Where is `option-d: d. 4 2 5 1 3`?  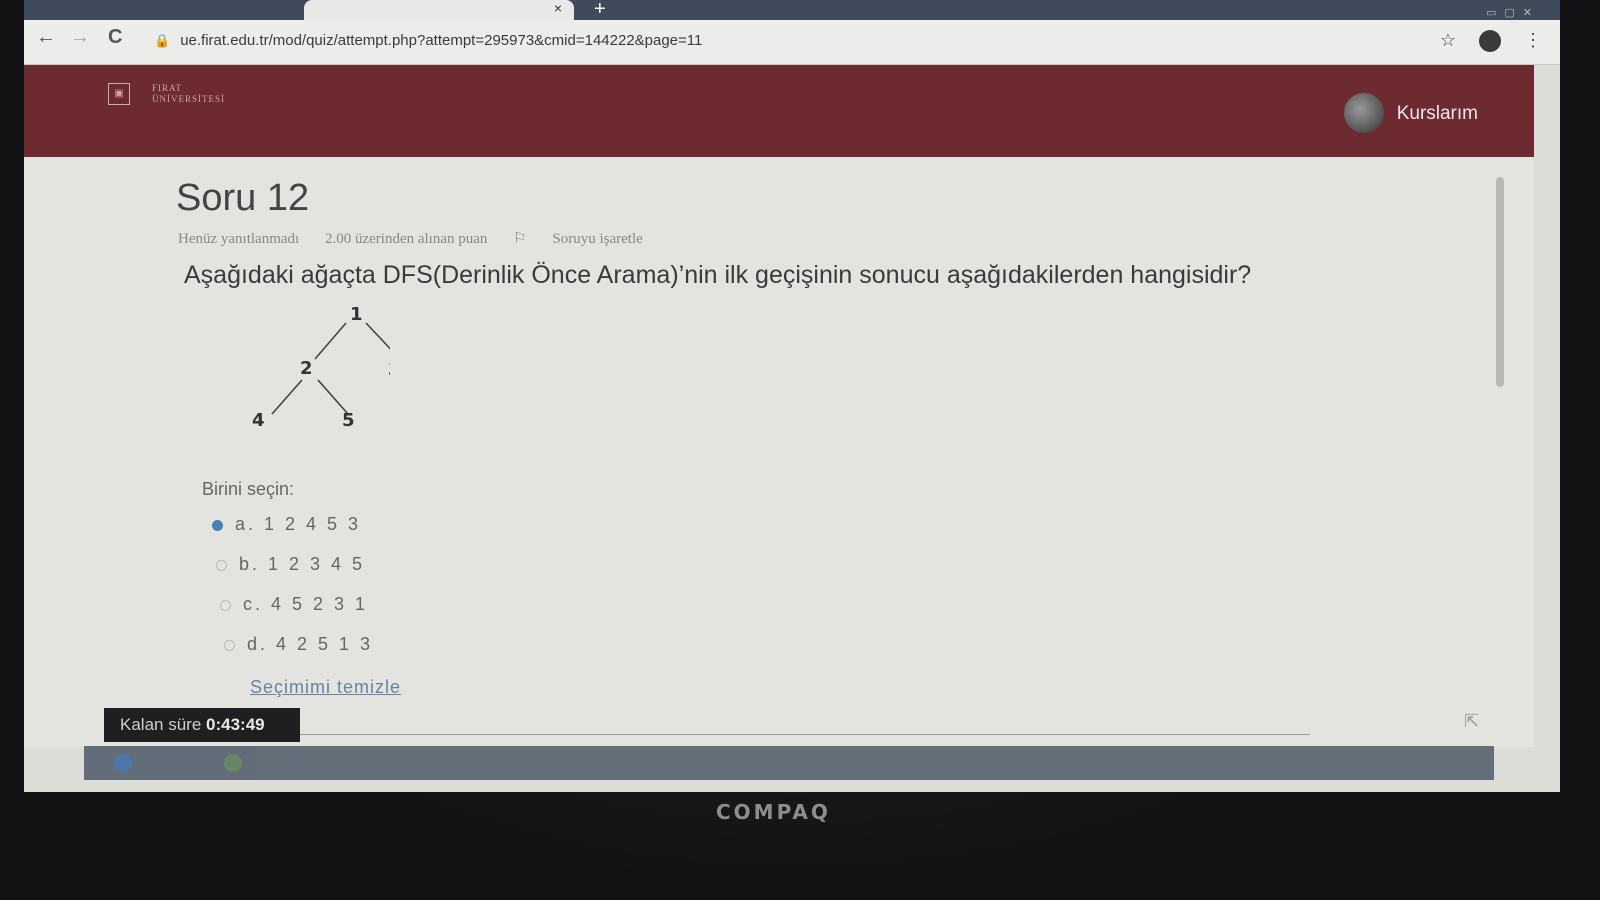 option-d: d. 4 2 5 1 3 is located at coordinates (298, 644).